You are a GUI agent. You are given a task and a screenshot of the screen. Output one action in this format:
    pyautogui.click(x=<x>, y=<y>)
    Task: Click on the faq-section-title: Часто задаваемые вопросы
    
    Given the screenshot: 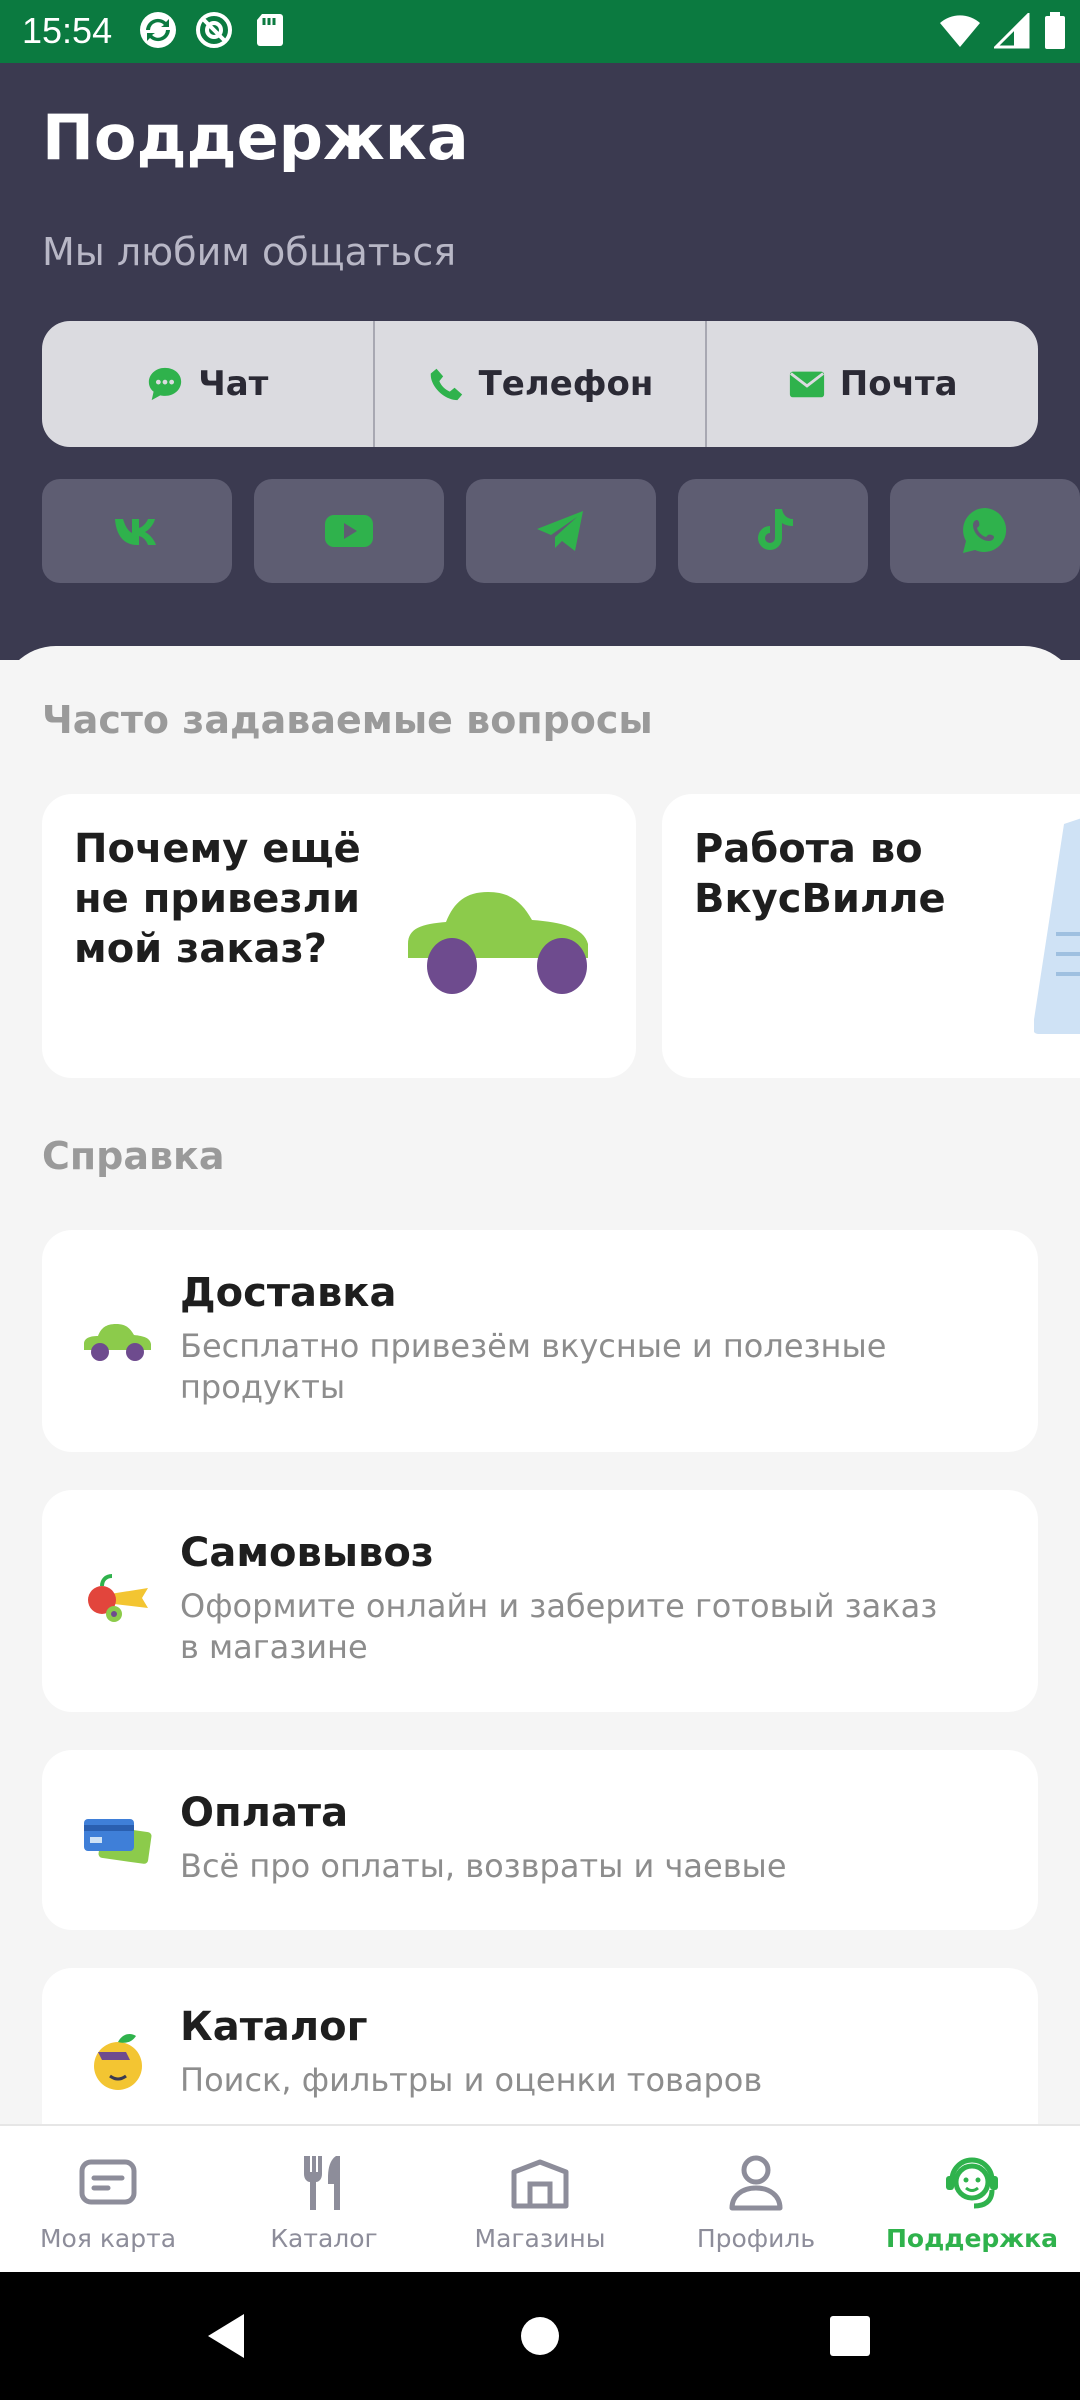 What is the action you would take?
    pyautogui.click(x=347, y=720)
    